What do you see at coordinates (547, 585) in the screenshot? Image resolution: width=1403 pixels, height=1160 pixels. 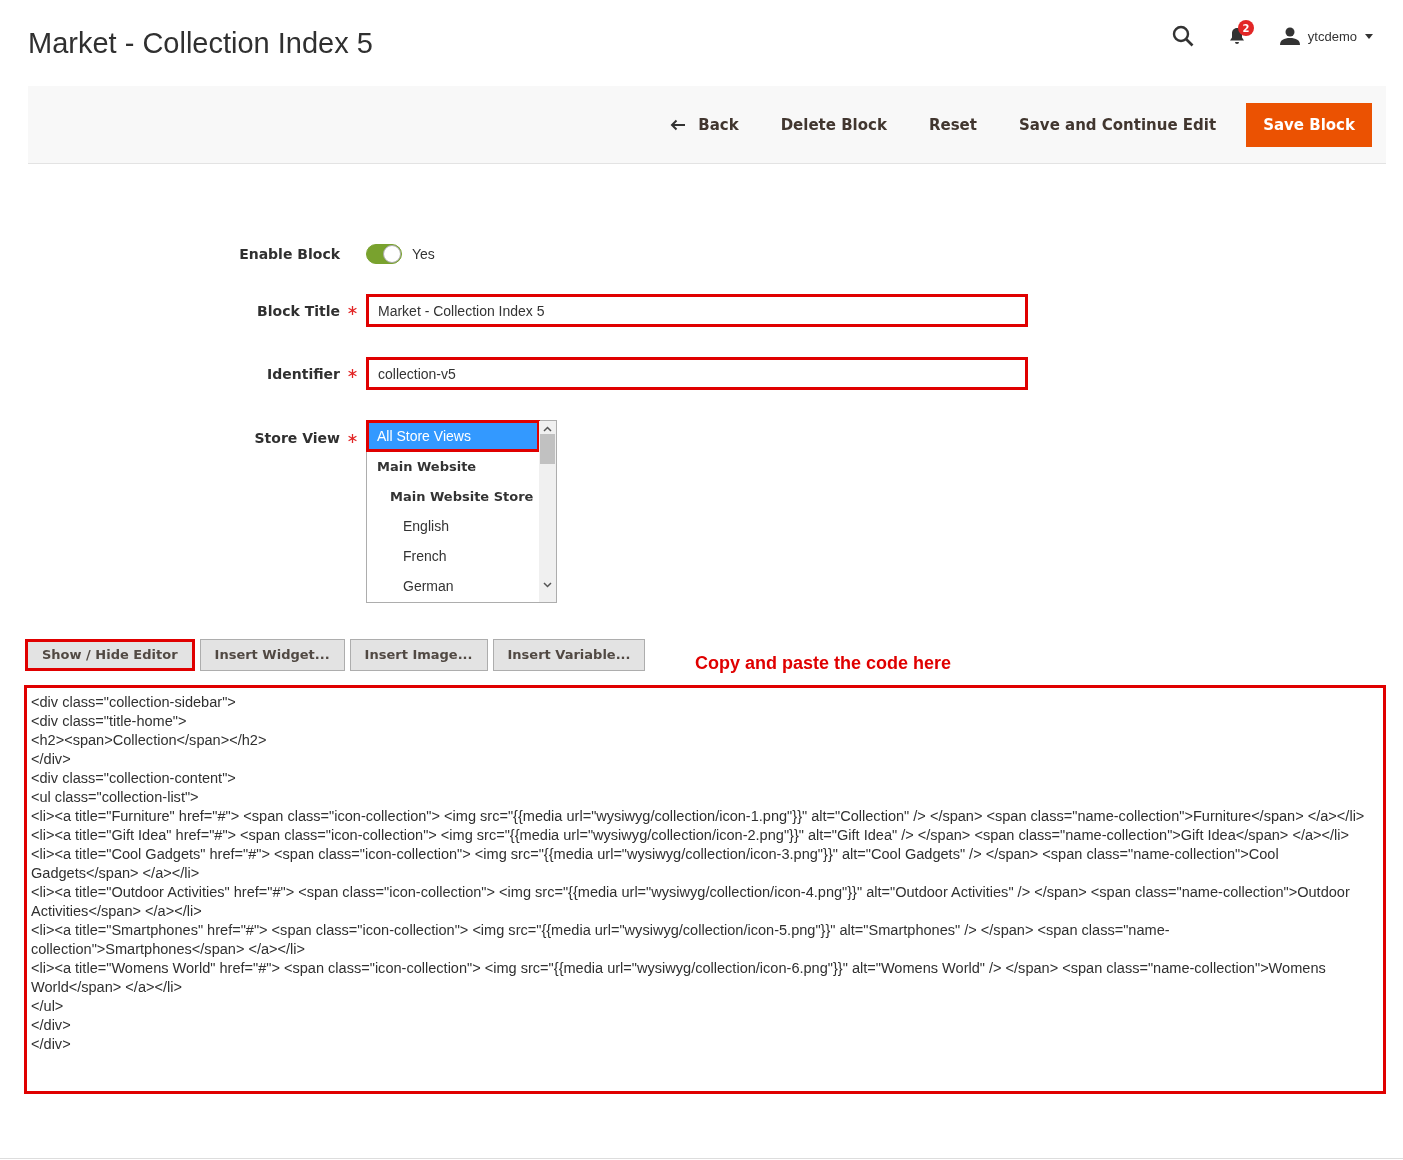 I see `chevron-down-icon` at bounding box center [547, 585].